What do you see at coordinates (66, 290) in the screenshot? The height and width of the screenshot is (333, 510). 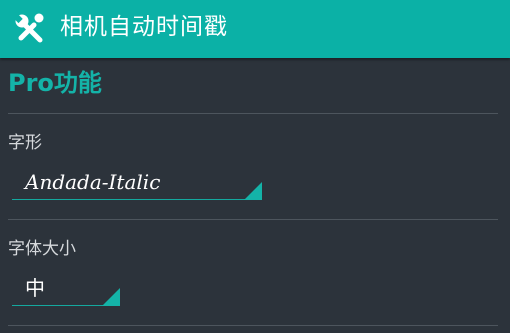 I see `font-size-spinner: 中` at bounding box center [66, 290].